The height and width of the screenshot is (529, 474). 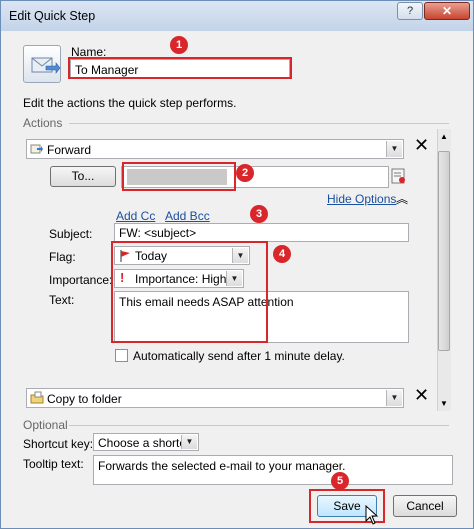 I want to click on text-label: Text:, so click(x=62, y=300).